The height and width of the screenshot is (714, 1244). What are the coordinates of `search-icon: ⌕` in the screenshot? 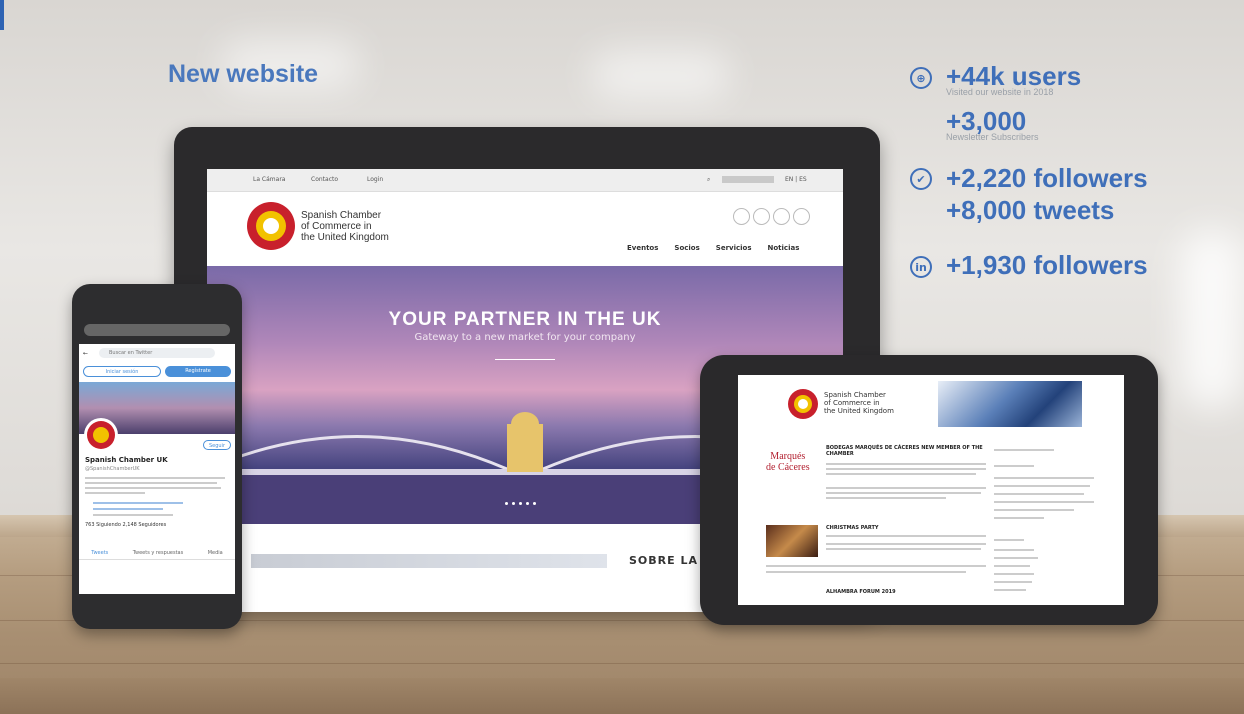 It's located at (708, 180).